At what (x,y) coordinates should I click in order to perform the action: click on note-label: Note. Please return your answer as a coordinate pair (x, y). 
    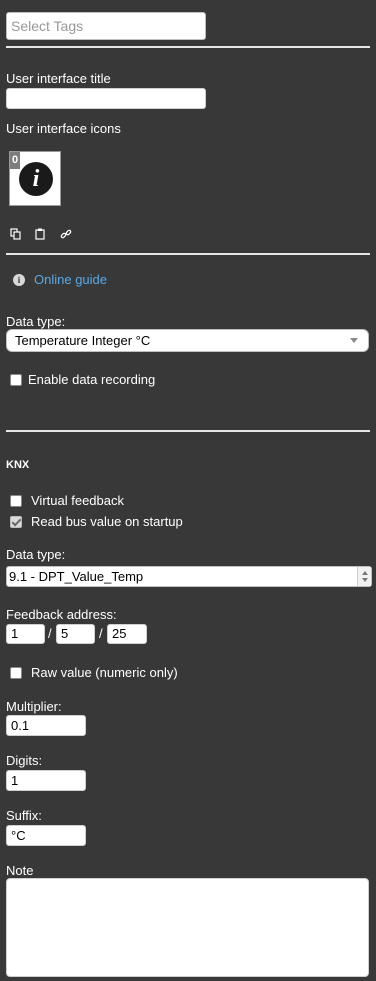
    Looking at the image, I should click on (20, 870).